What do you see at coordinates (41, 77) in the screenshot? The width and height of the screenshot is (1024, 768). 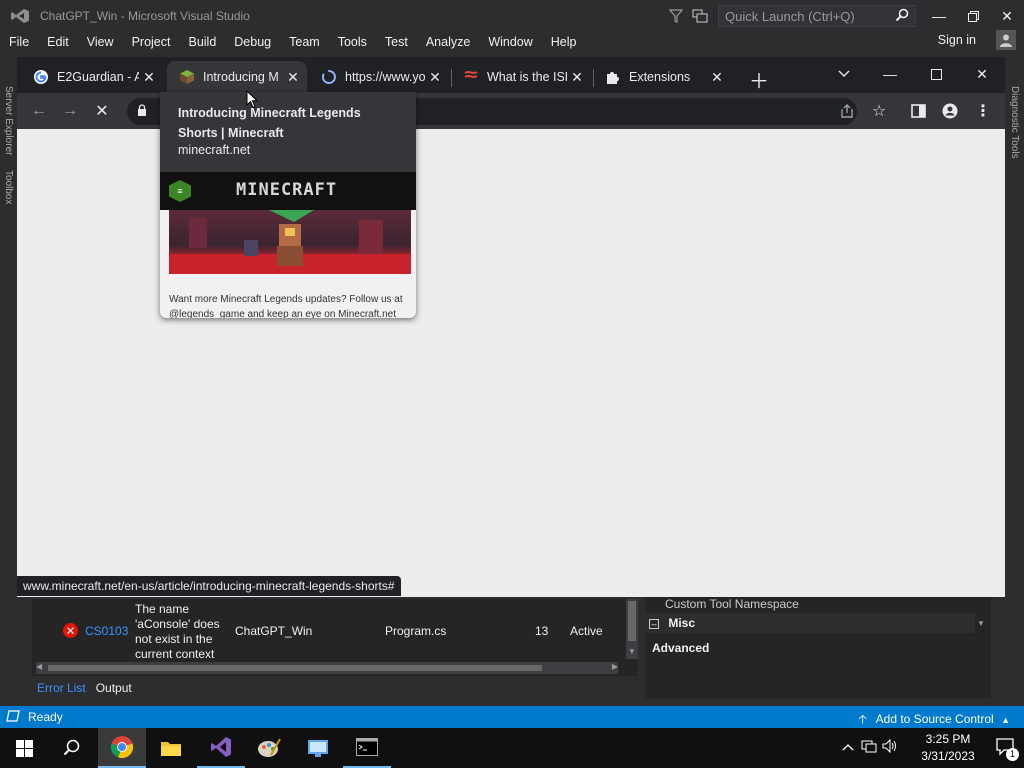 I see `google-icon` at bounding box center [41, 77].